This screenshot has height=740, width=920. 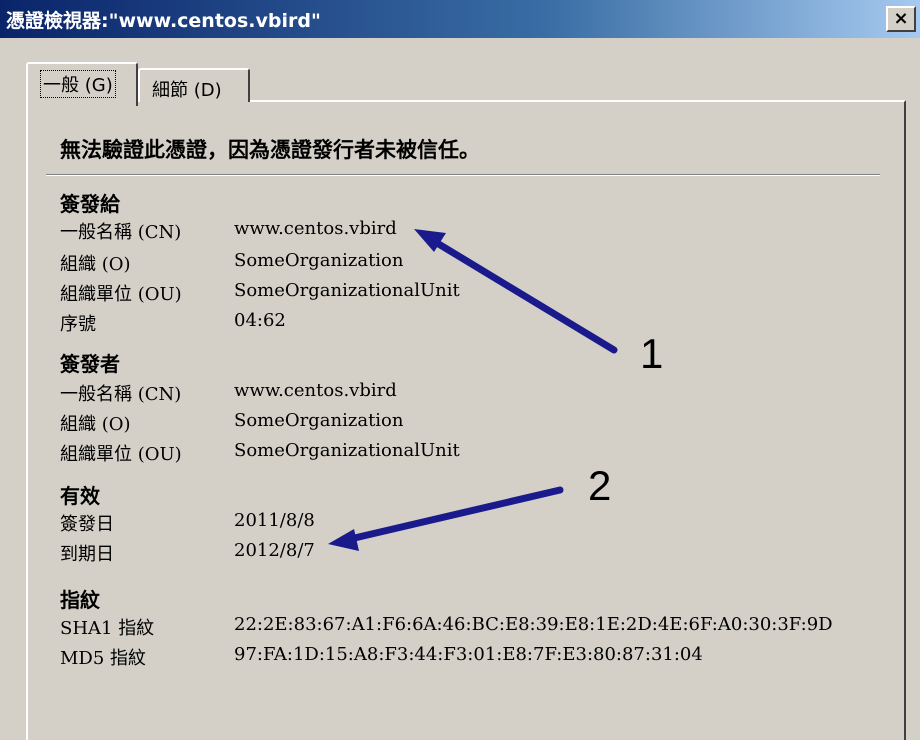 I want to click on tab-general: 一般 (G), so click(x=82, y=84).